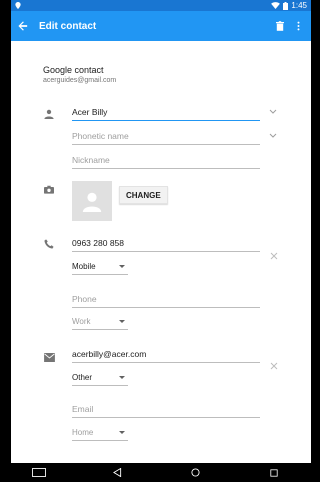 The image size is (320, 482). What do you see at coordinates (100, 378) in the screenshot?
I see `email-type-select: Other` at bounding box center [100, 378].